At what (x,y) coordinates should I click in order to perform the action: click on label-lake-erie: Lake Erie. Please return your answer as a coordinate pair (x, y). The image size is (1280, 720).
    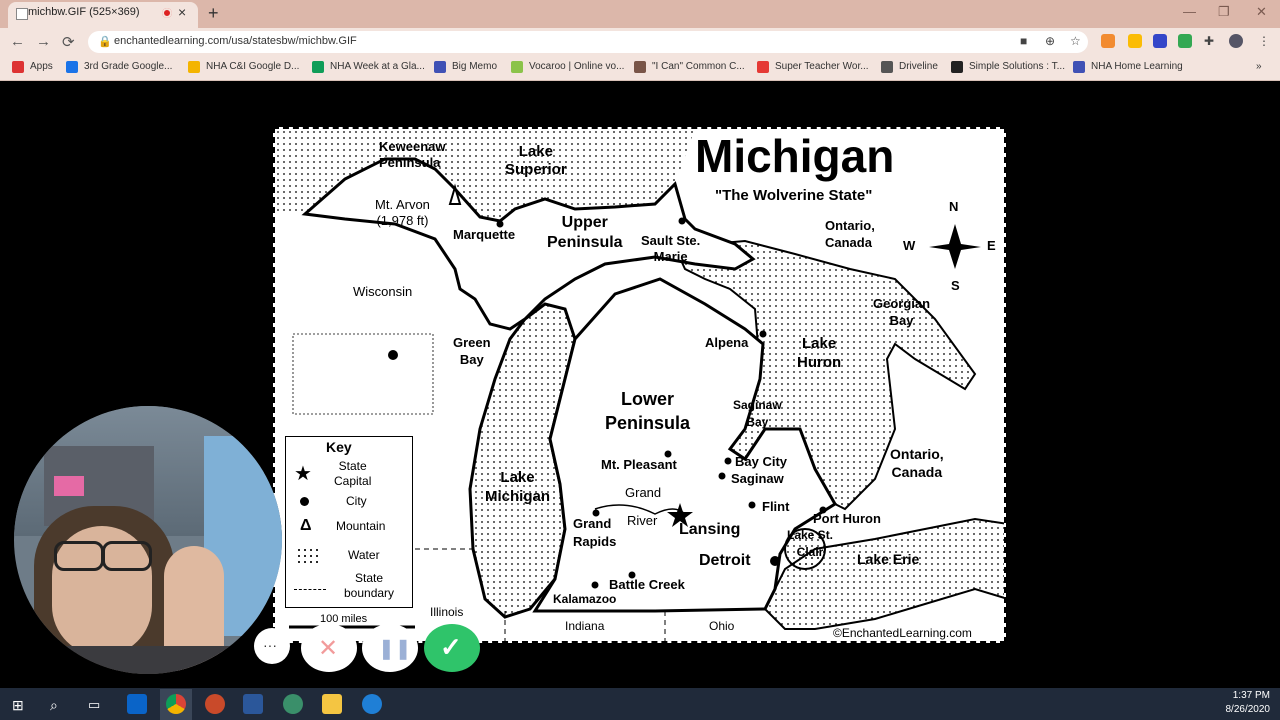
    Looking at the image, I should click on (888, 559).